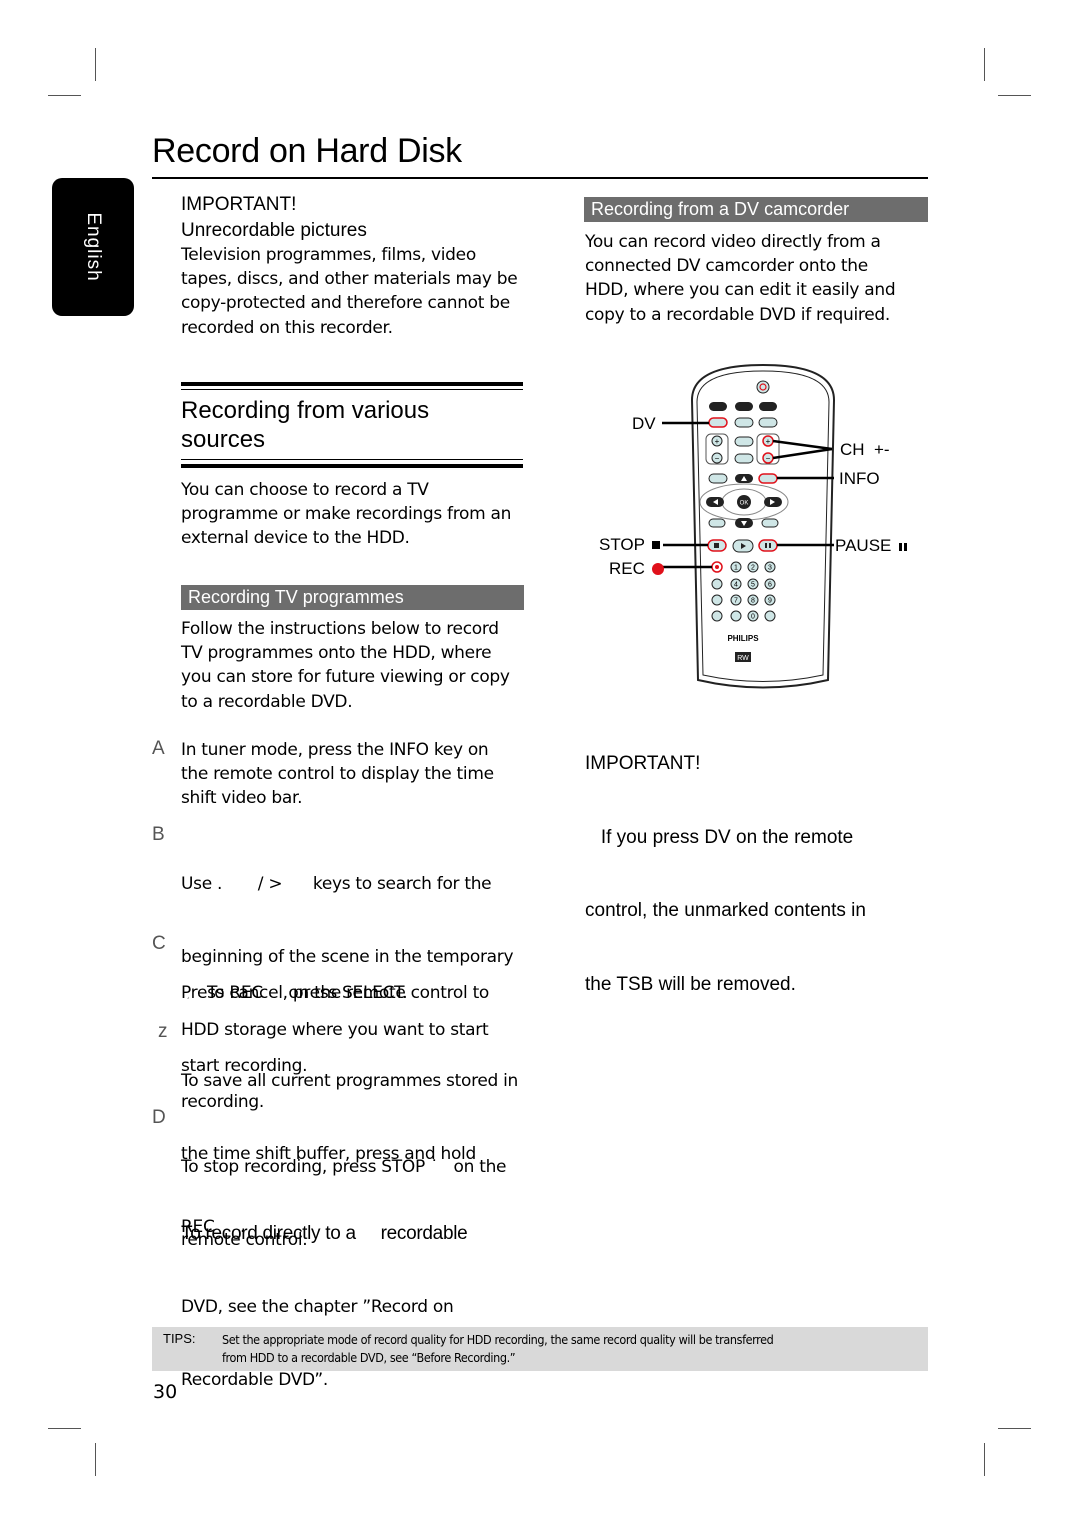  I want to click on down-button, so click(744, 523).